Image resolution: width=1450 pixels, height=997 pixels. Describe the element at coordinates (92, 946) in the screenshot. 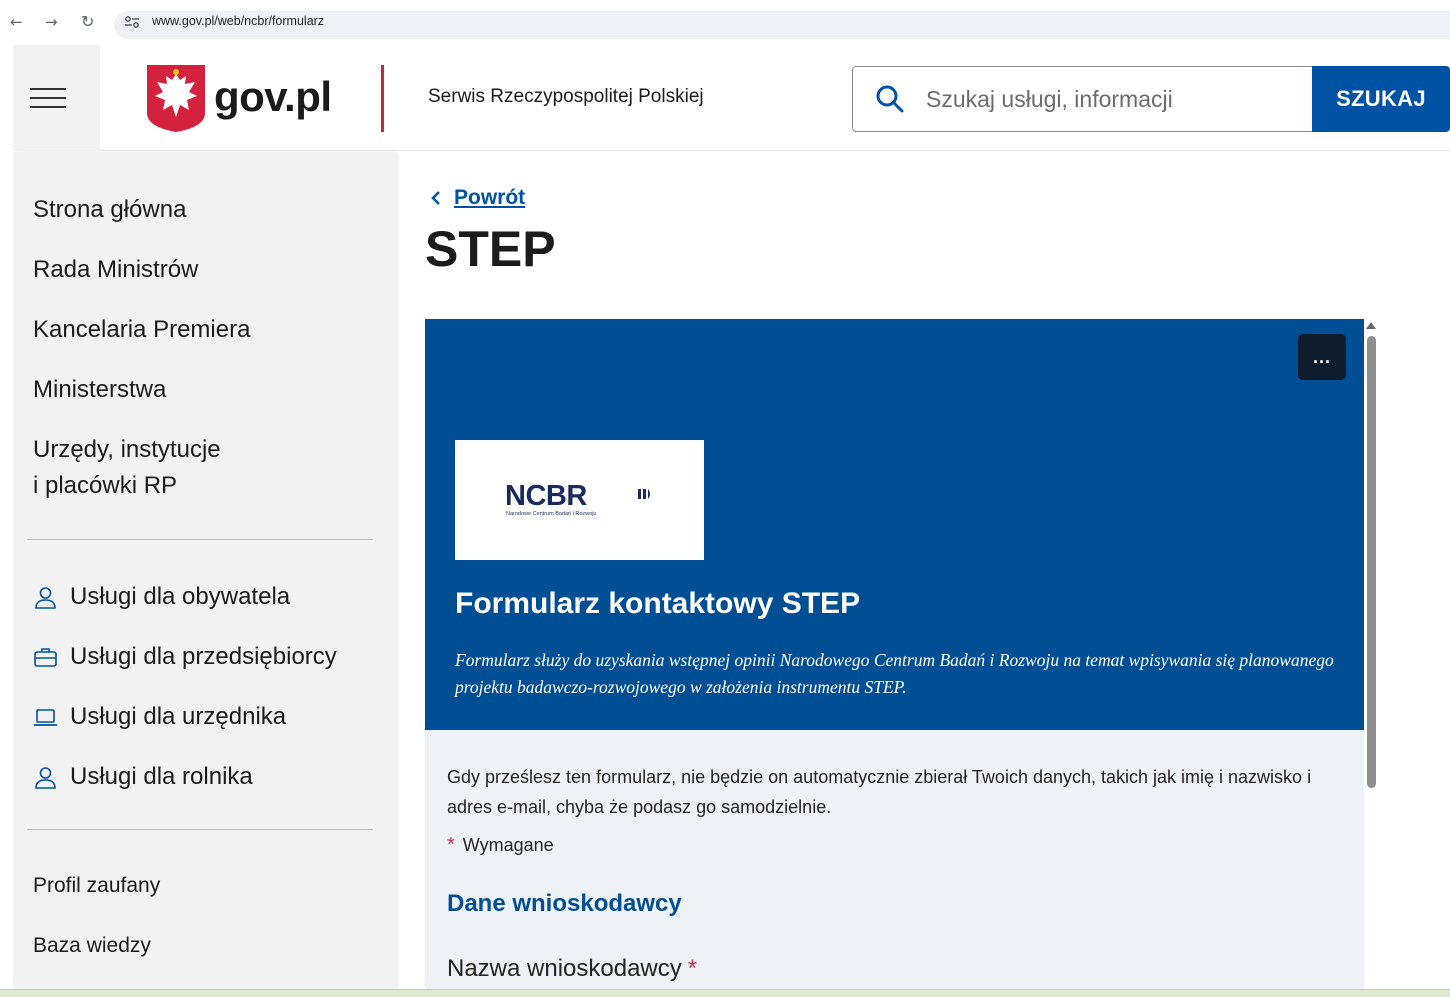

I see `sidebar-item-knowledge-base: Baza wiedzy` at that location.